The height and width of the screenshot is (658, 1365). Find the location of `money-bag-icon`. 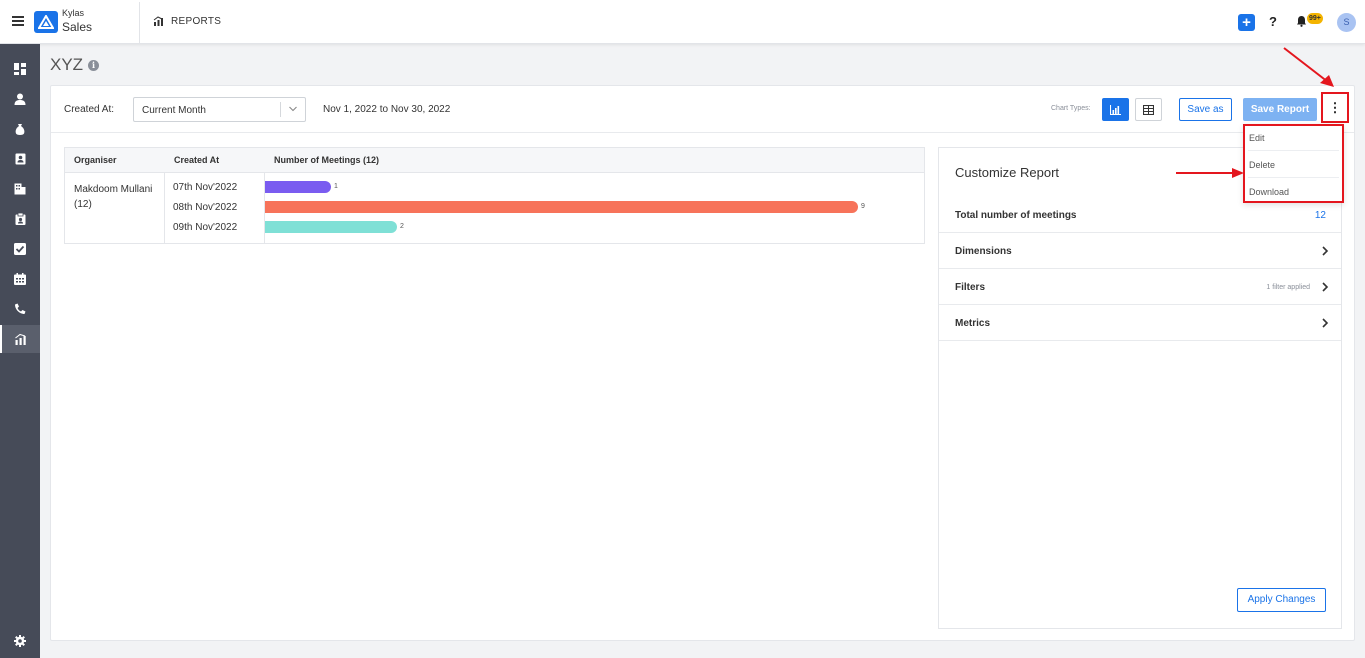

money-bag-icon is located at coordinates (20, 129).